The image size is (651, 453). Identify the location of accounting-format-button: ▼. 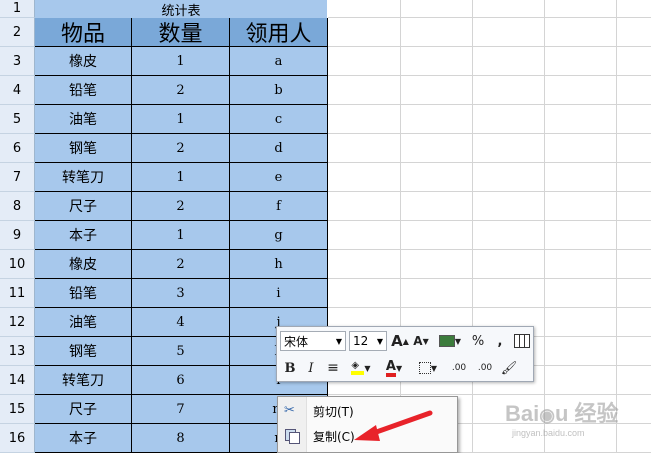
(450, 341).